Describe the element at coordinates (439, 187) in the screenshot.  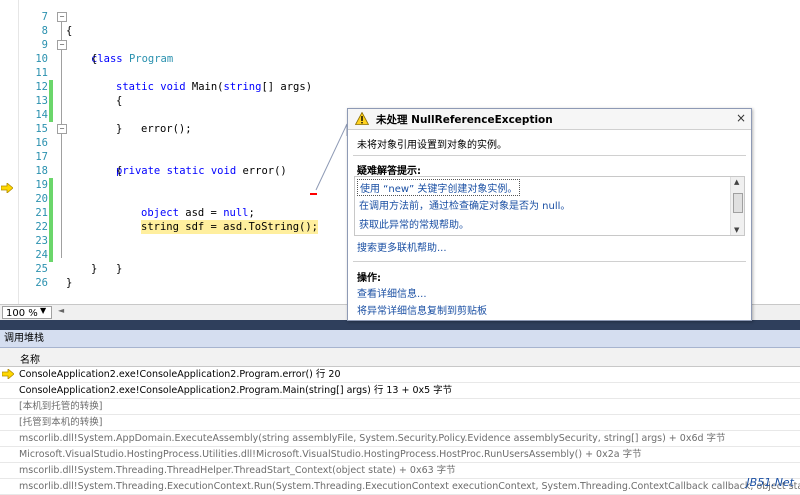
I see `tip-link: 使用 “new” 关键字创建对象实例。` at that location.